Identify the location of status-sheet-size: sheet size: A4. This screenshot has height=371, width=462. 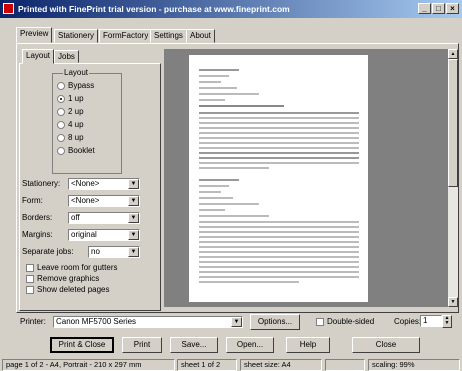
(281, 365).